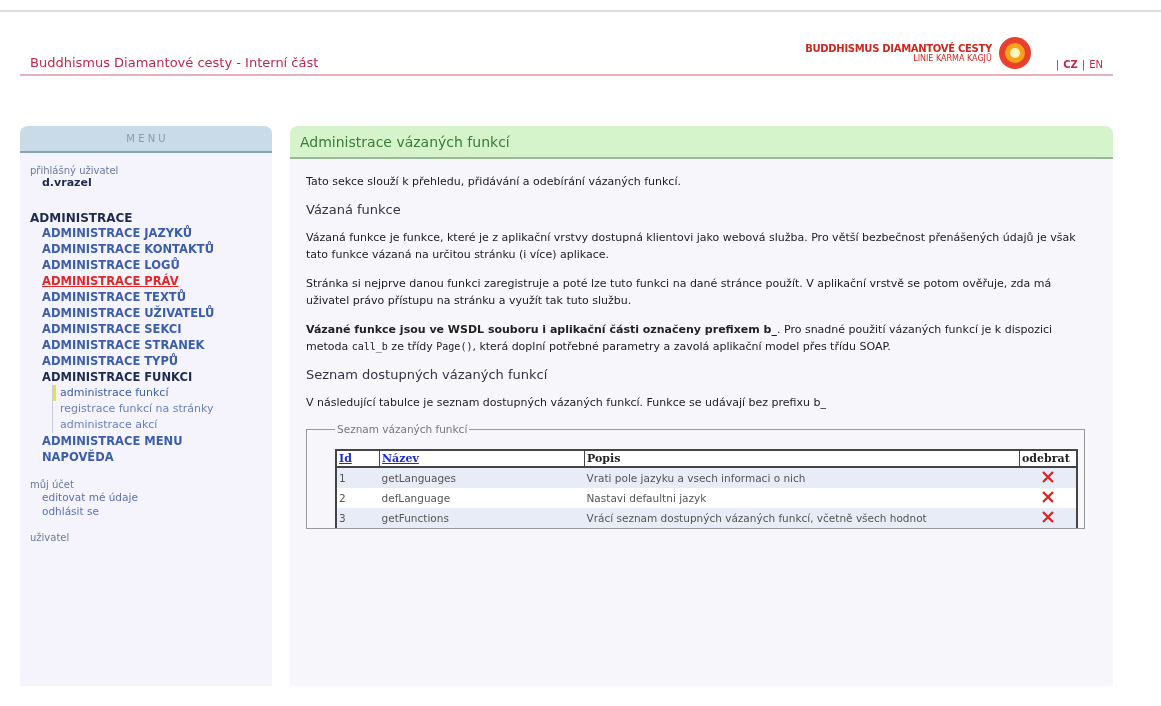 The height and width of the screenshot is (706, 1161). What do you see at coordinates (482, 498) in the screenshot?
I see `table-cell: defLanguage` at bounding box center [482, 498].